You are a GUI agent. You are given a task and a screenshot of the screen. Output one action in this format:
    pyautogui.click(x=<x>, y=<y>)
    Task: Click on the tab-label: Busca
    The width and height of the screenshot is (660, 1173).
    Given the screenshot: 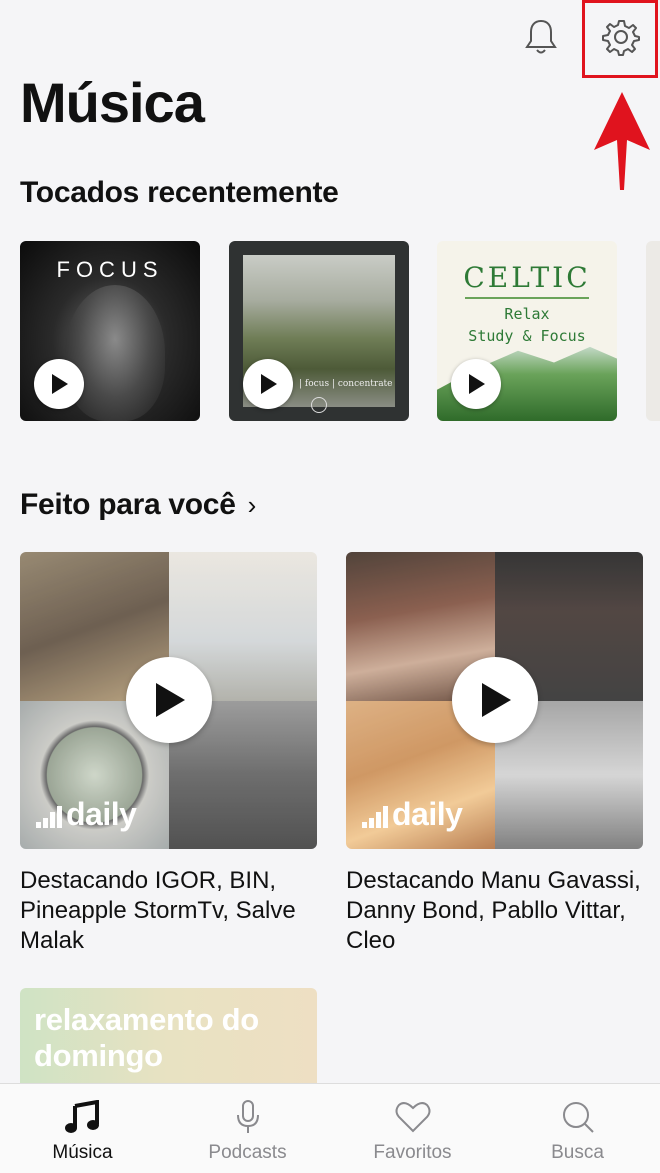 What is the action you would take?
    pyautogui.click(x=577, y=1152)
    